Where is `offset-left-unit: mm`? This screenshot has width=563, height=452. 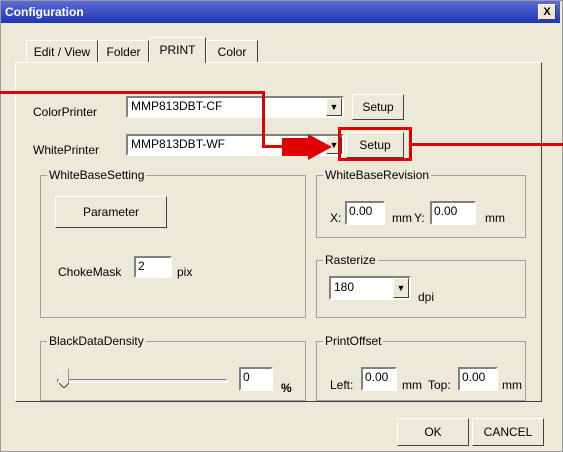 offset-left-unit: mm is located at coordinates (412, 385).